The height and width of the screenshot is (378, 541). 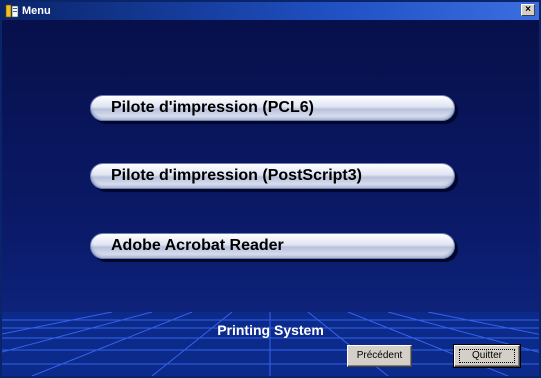 I want to click on menu-item-postscript3-button: Pilote d'impression (PostScript3), so click(x=272, y=176).